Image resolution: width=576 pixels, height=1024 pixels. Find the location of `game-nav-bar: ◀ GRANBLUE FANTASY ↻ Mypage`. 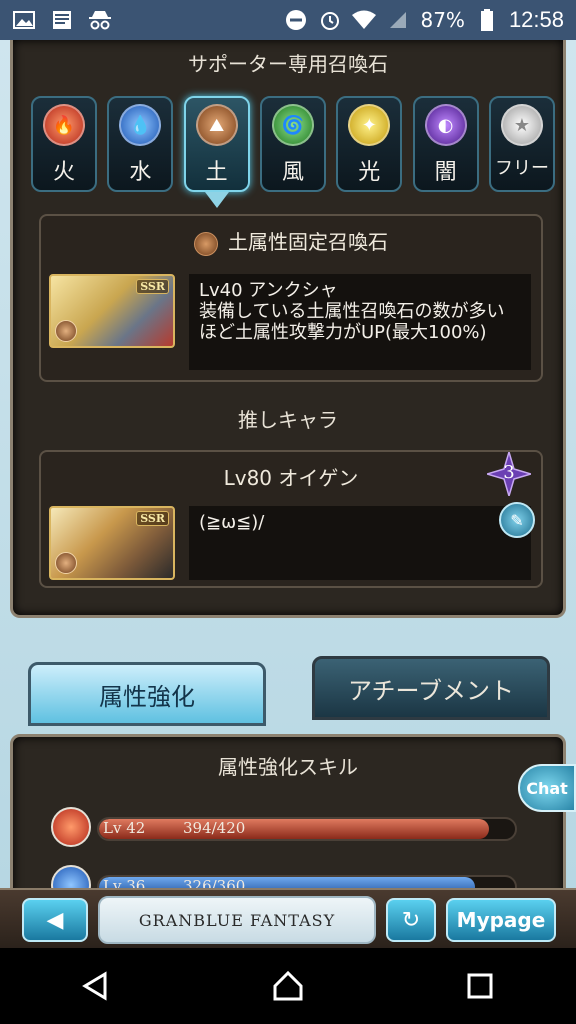

game-nav-bar: ◀ GRANBLUE FANTASY ↻ Mypage is located at coordinates (288, 918).